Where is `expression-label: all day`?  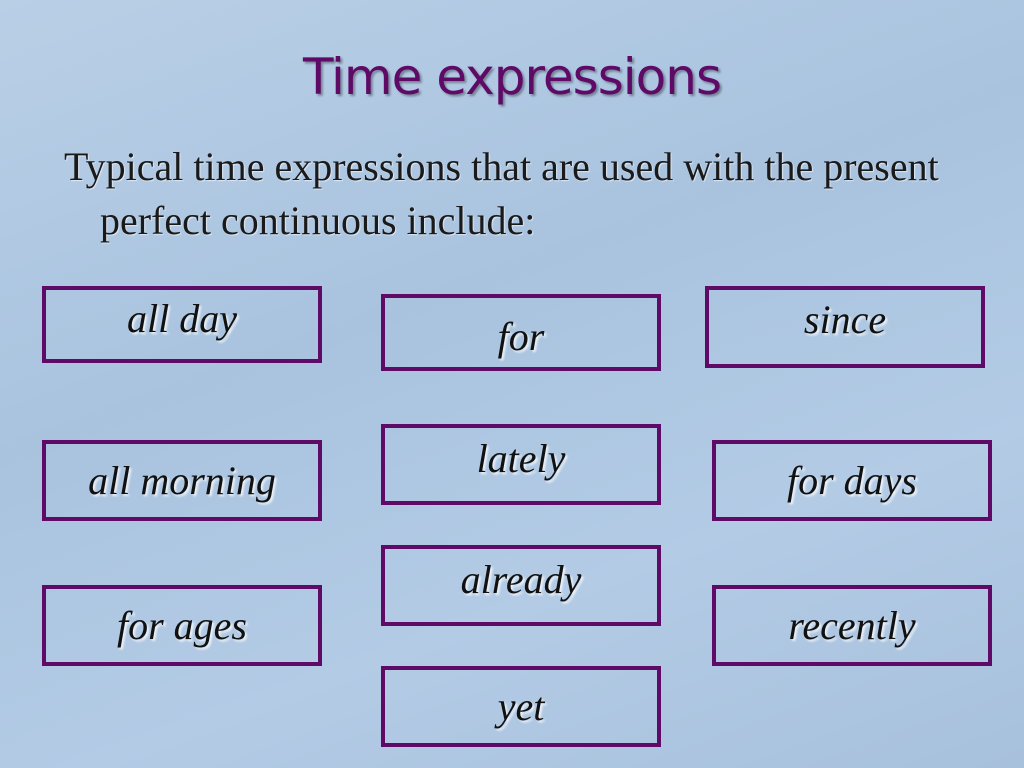
expression-label: all day is located at coordinates (182, 318).